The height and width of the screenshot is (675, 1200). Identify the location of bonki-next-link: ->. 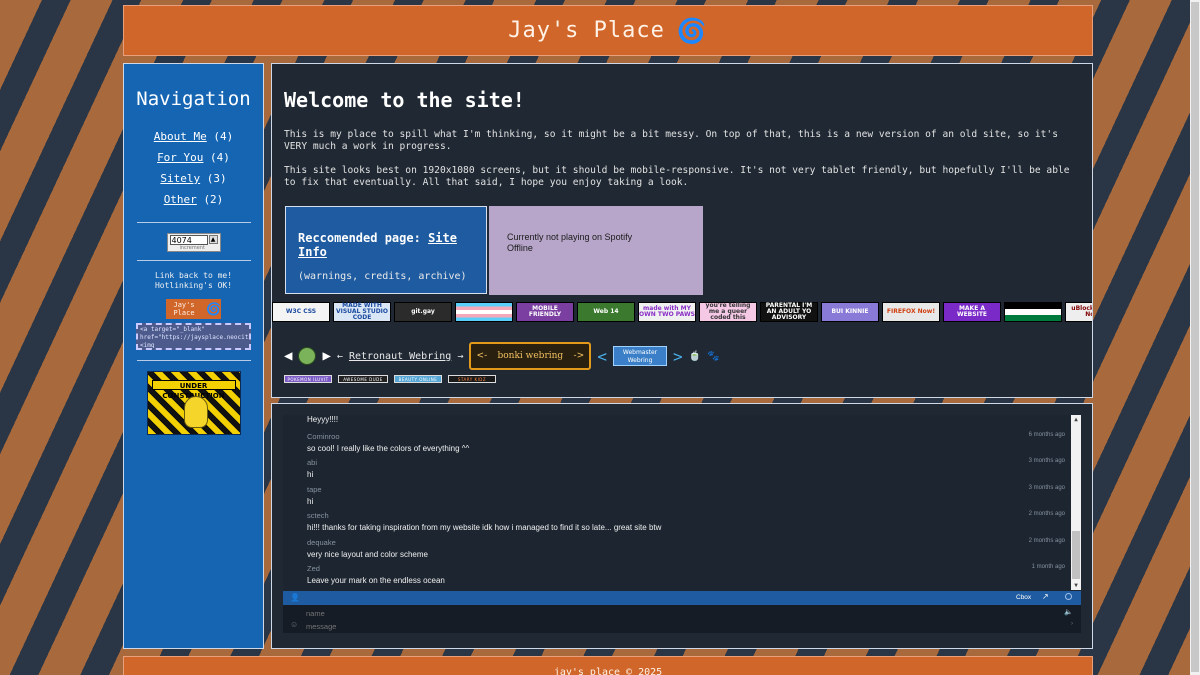
(579, 356).